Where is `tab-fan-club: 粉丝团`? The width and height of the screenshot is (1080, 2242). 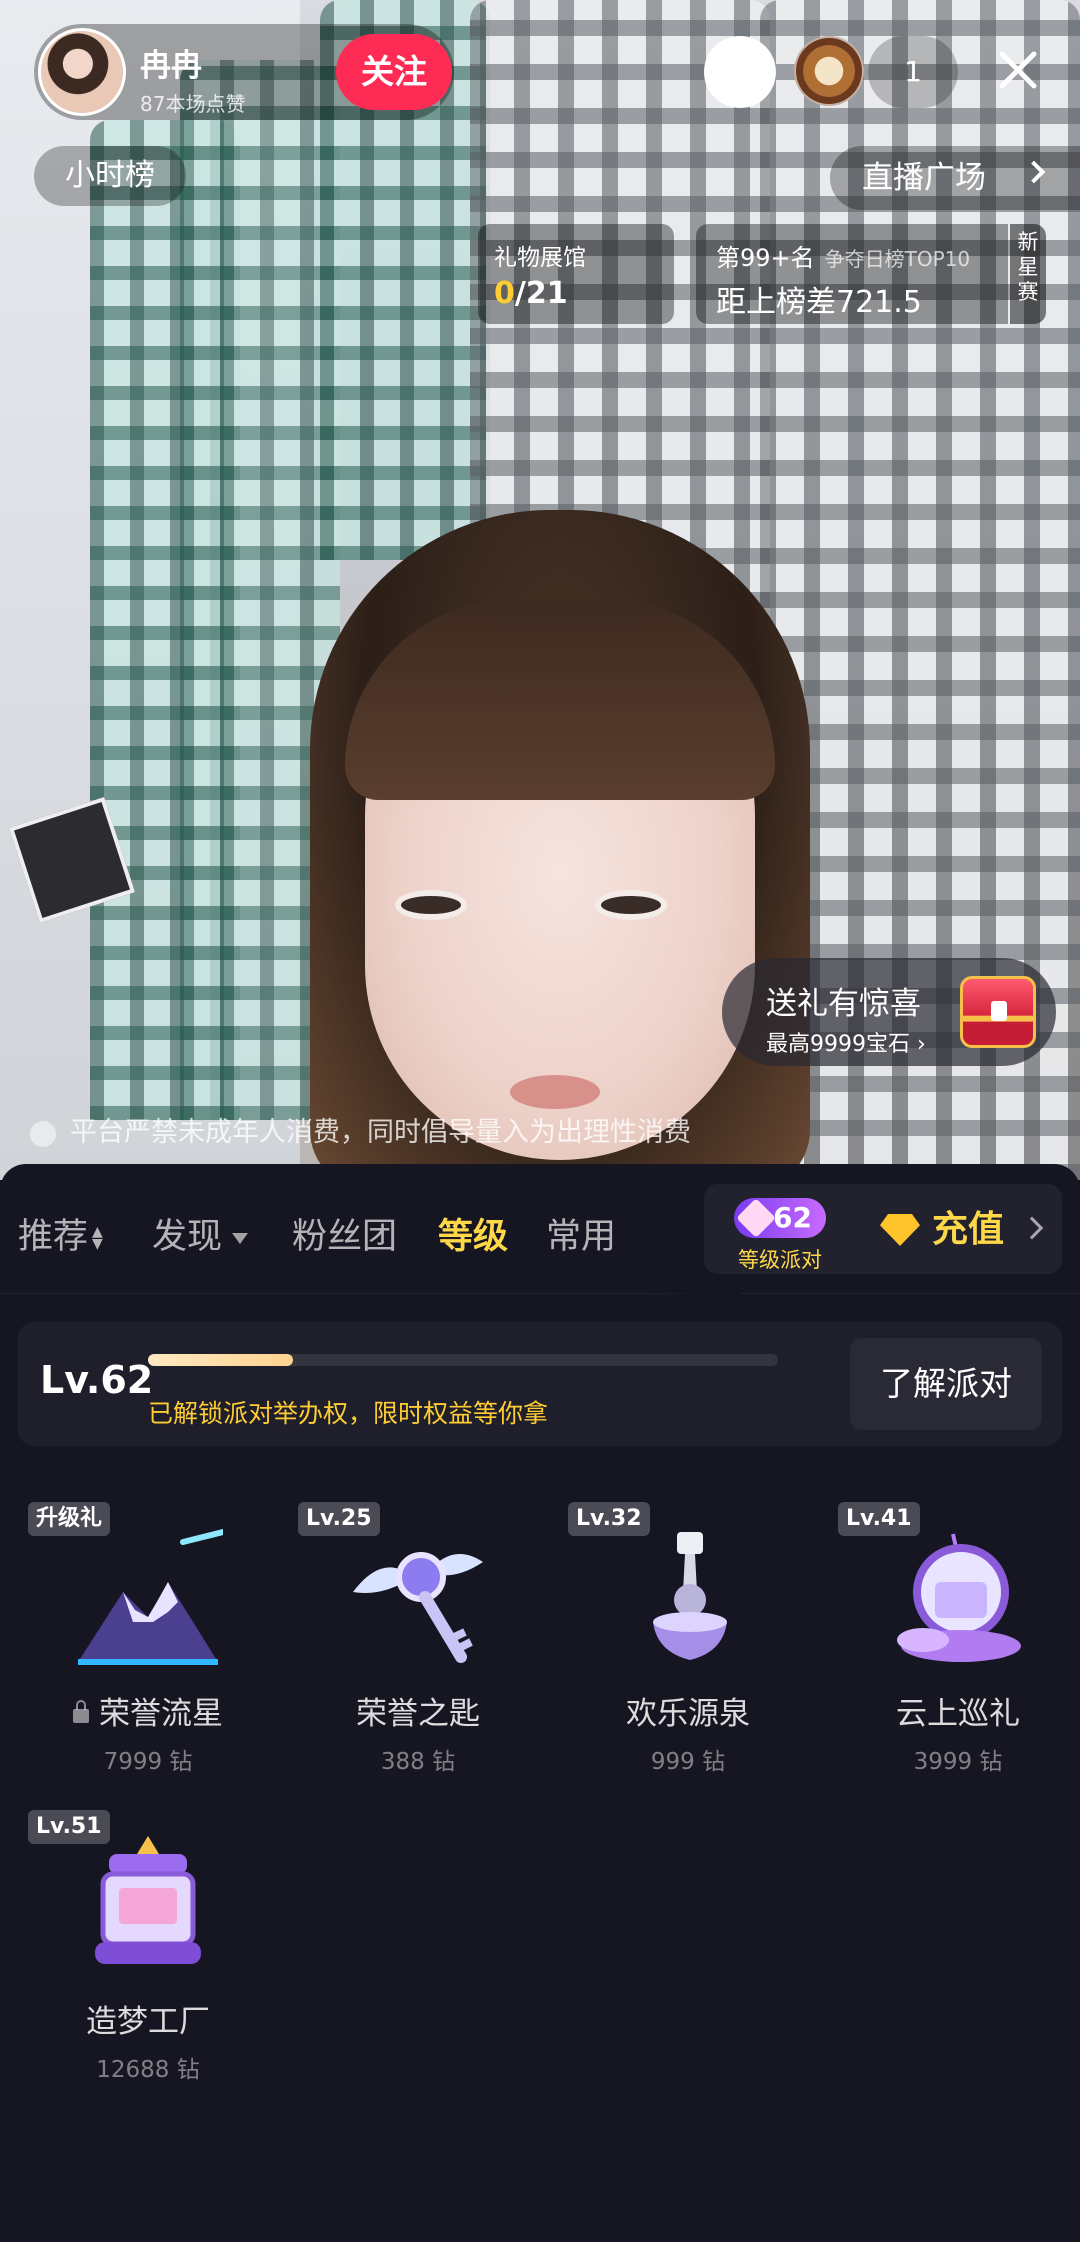 tab-fan-club: 粉丝团 is located at coordinates (344, 1233).